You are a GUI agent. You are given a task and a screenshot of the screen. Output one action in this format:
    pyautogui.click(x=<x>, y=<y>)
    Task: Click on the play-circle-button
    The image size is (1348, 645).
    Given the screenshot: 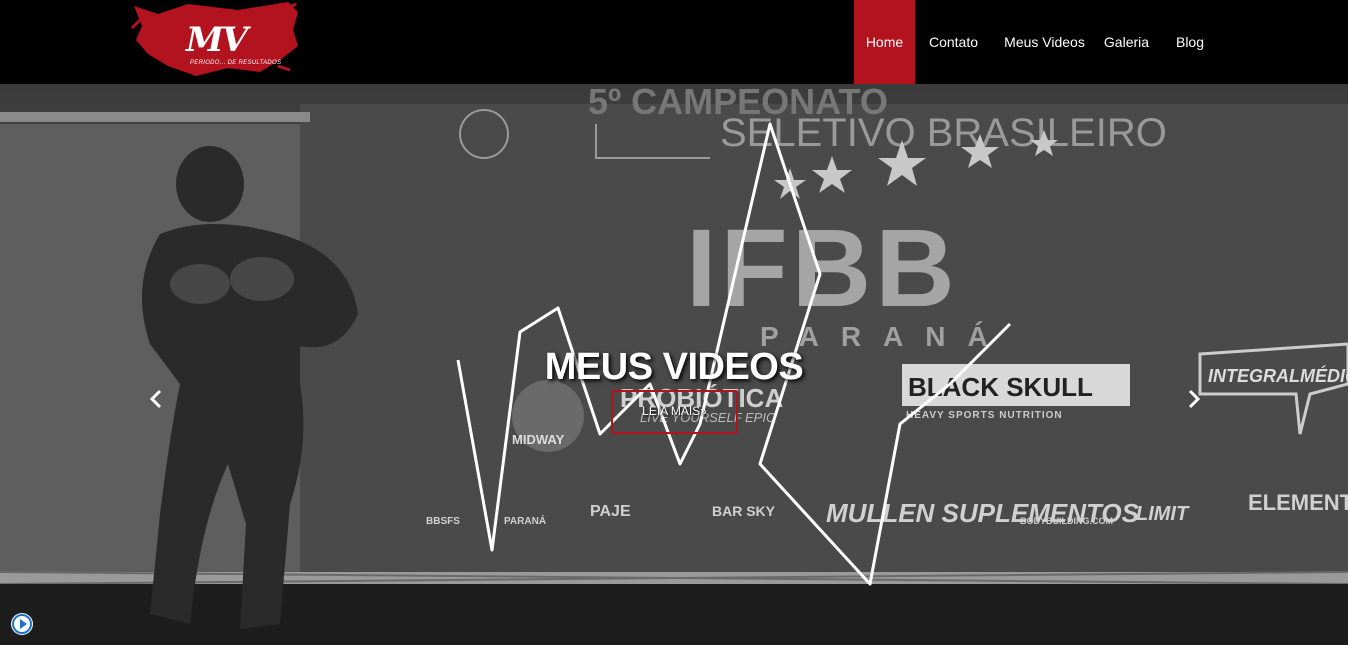 What is the action you would take?
    pyautogui.click(x=22, y=624)
    